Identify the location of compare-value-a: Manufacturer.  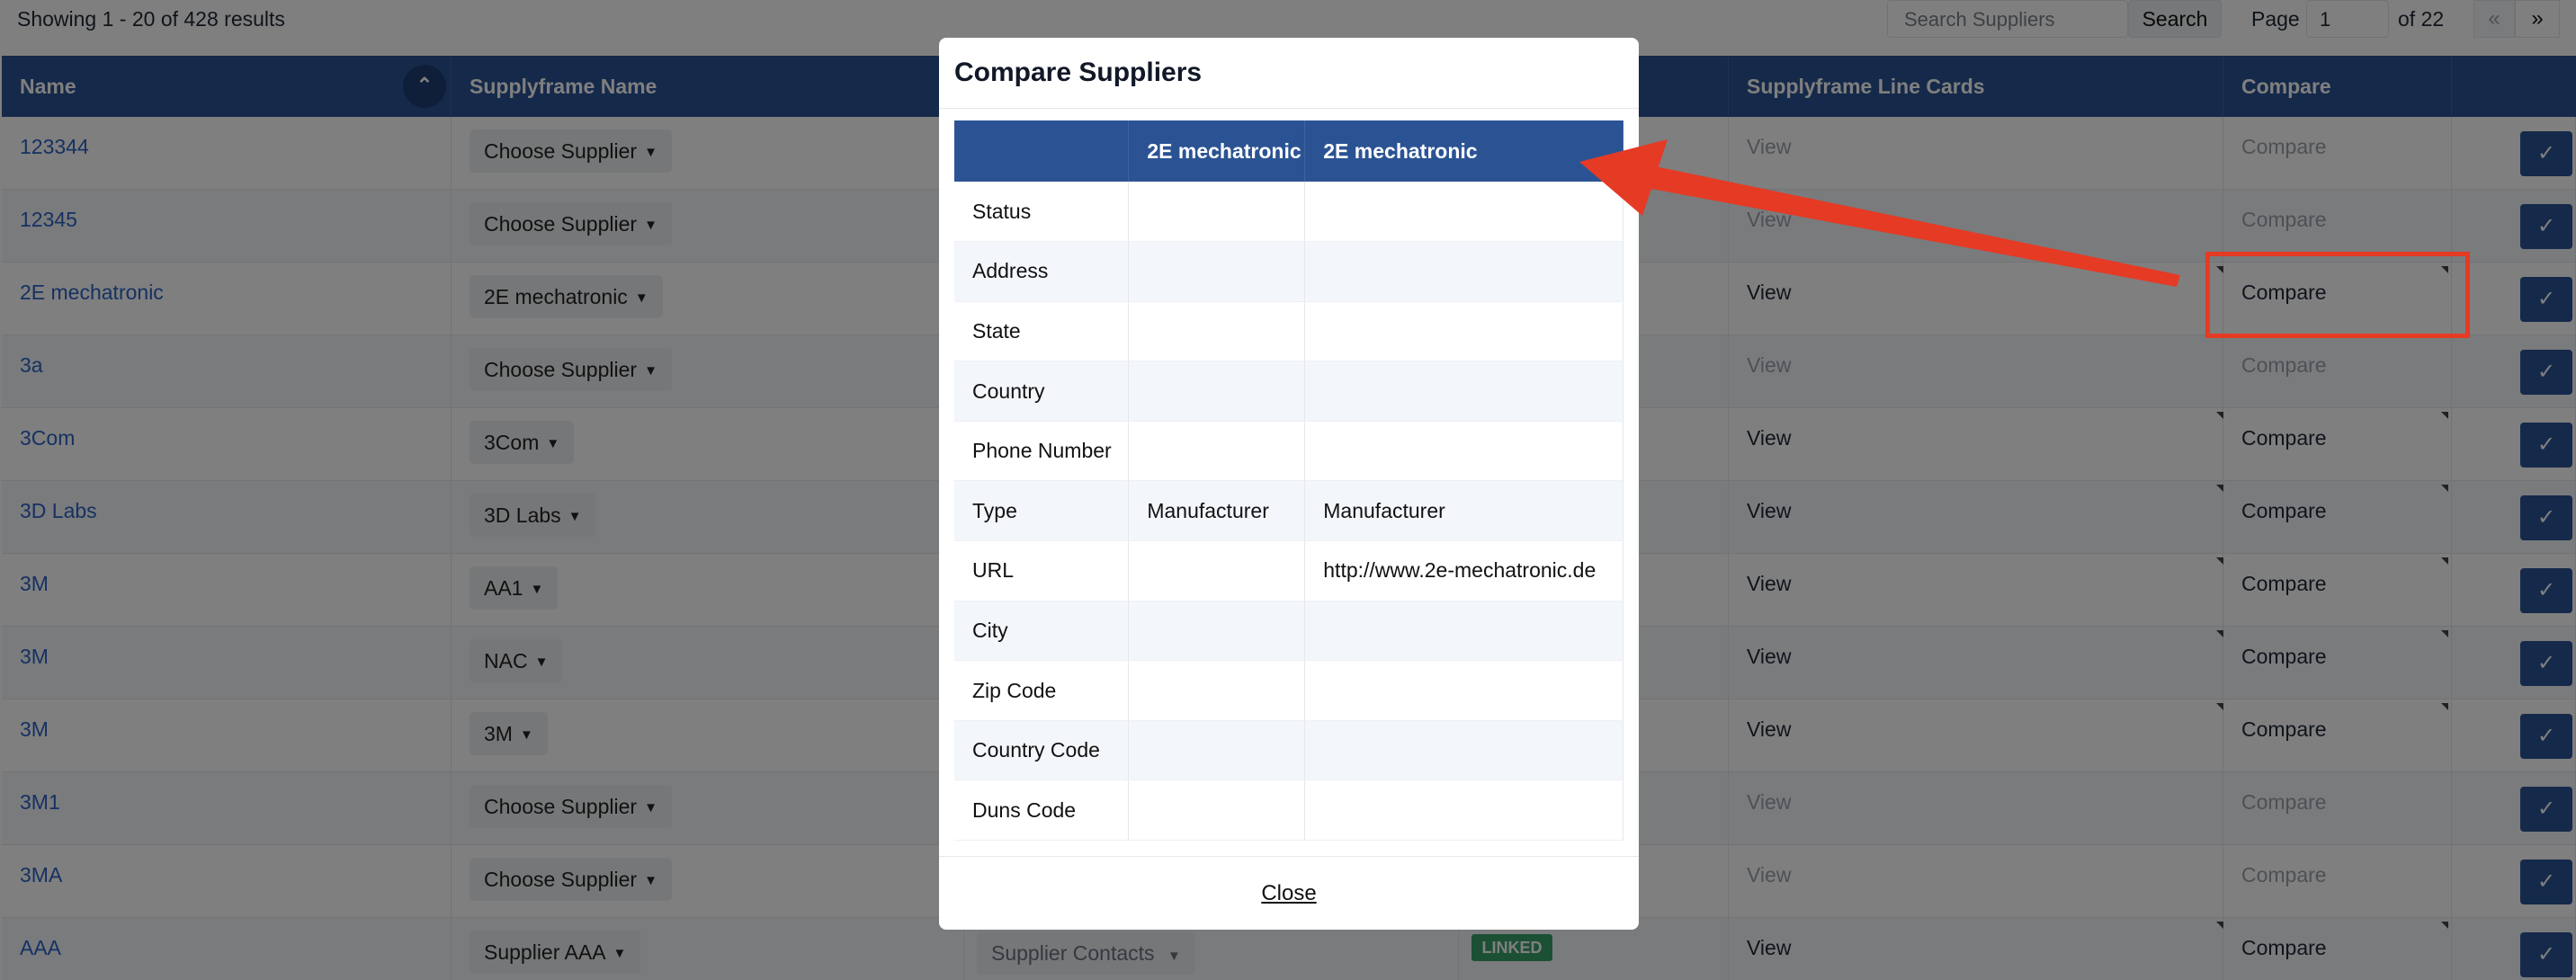
(1217, 511).